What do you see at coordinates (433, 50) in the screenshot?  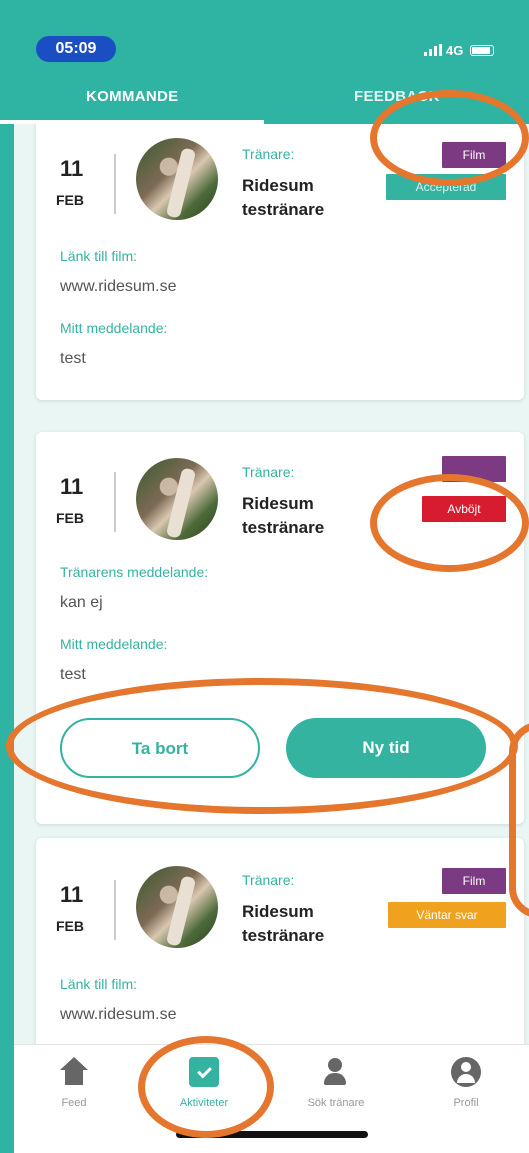 I see `signal-bars-icon` at bounding box center [433, 50].